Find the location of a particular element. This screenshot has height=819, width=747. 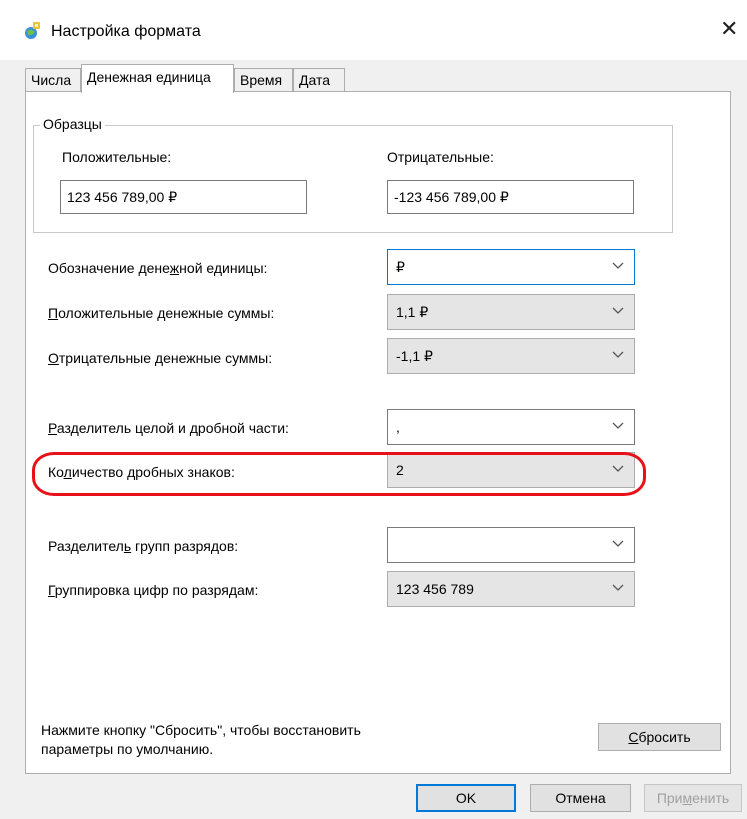

grouping-label: Группировка цифр по разрядам: is located at coordinates (153, 590).